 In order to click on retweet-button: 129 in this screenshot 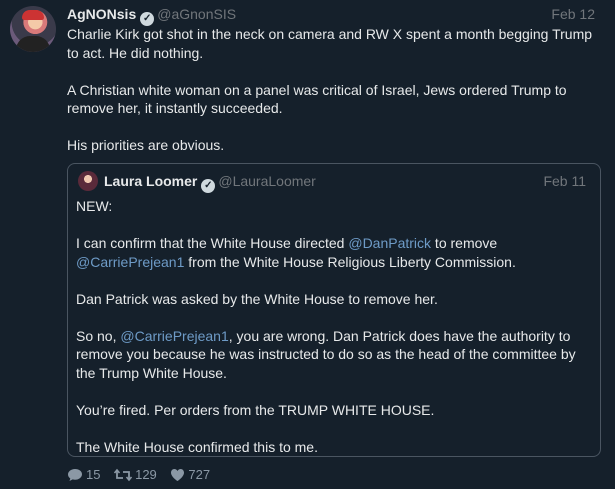, I will do `click(135, 475)`.